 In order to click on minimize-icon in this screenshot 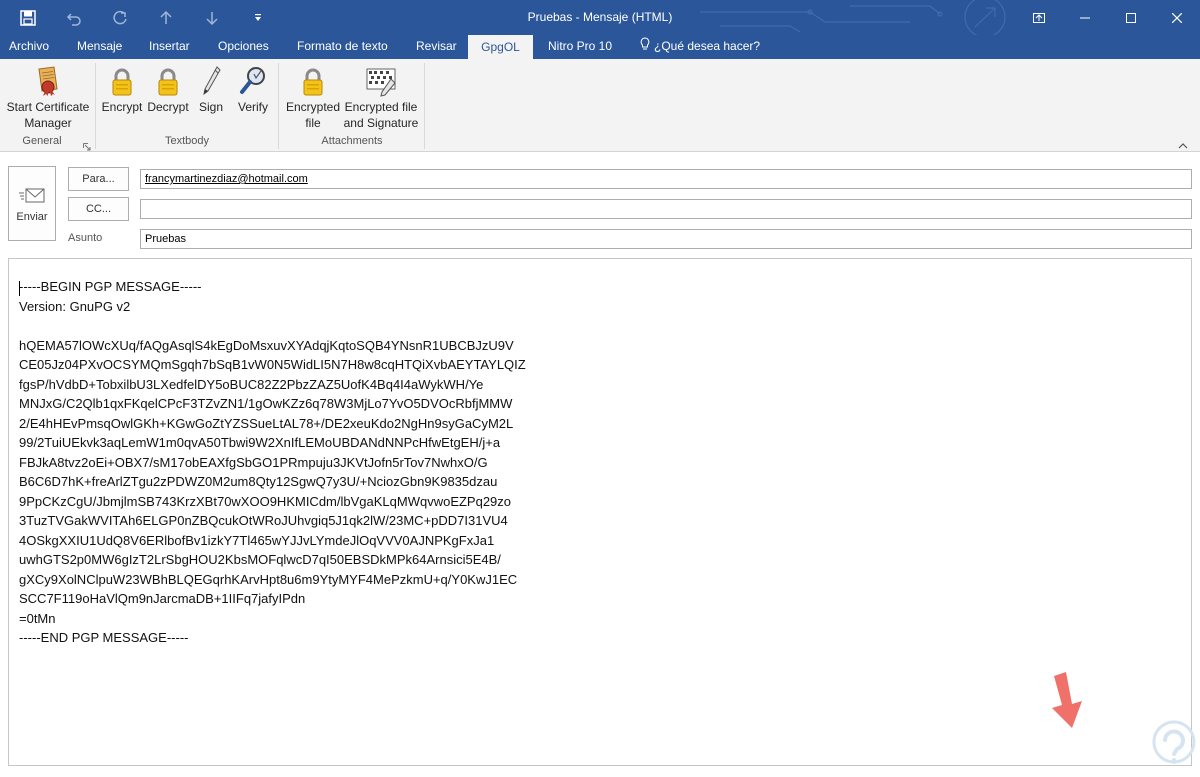, I will do `click(1085, 17)`.